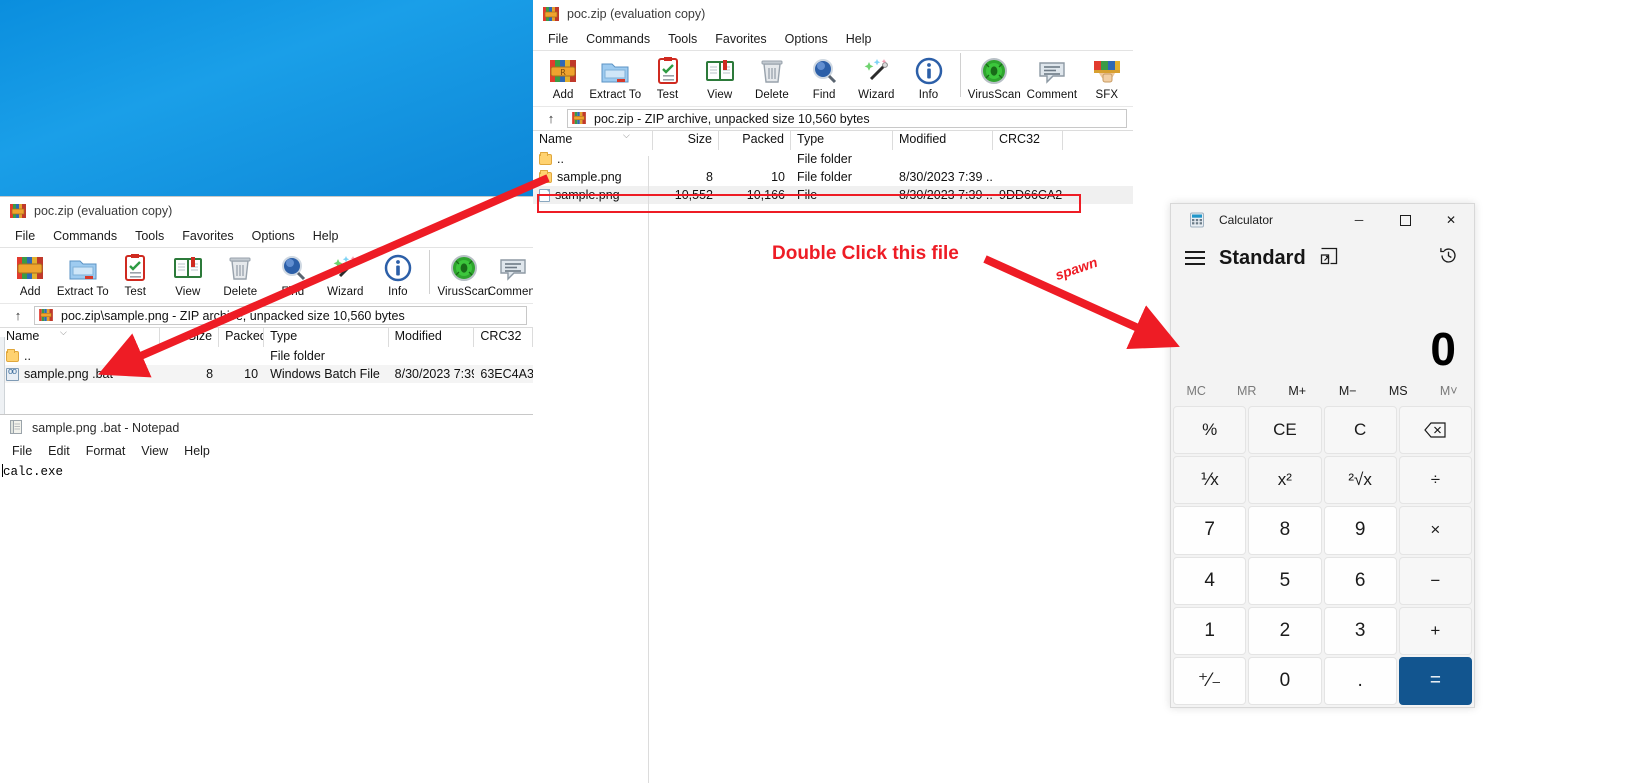  Describe the element at coordinates (1329, 258) in the screenshot. I see `keep-on-top-icon` at that location.